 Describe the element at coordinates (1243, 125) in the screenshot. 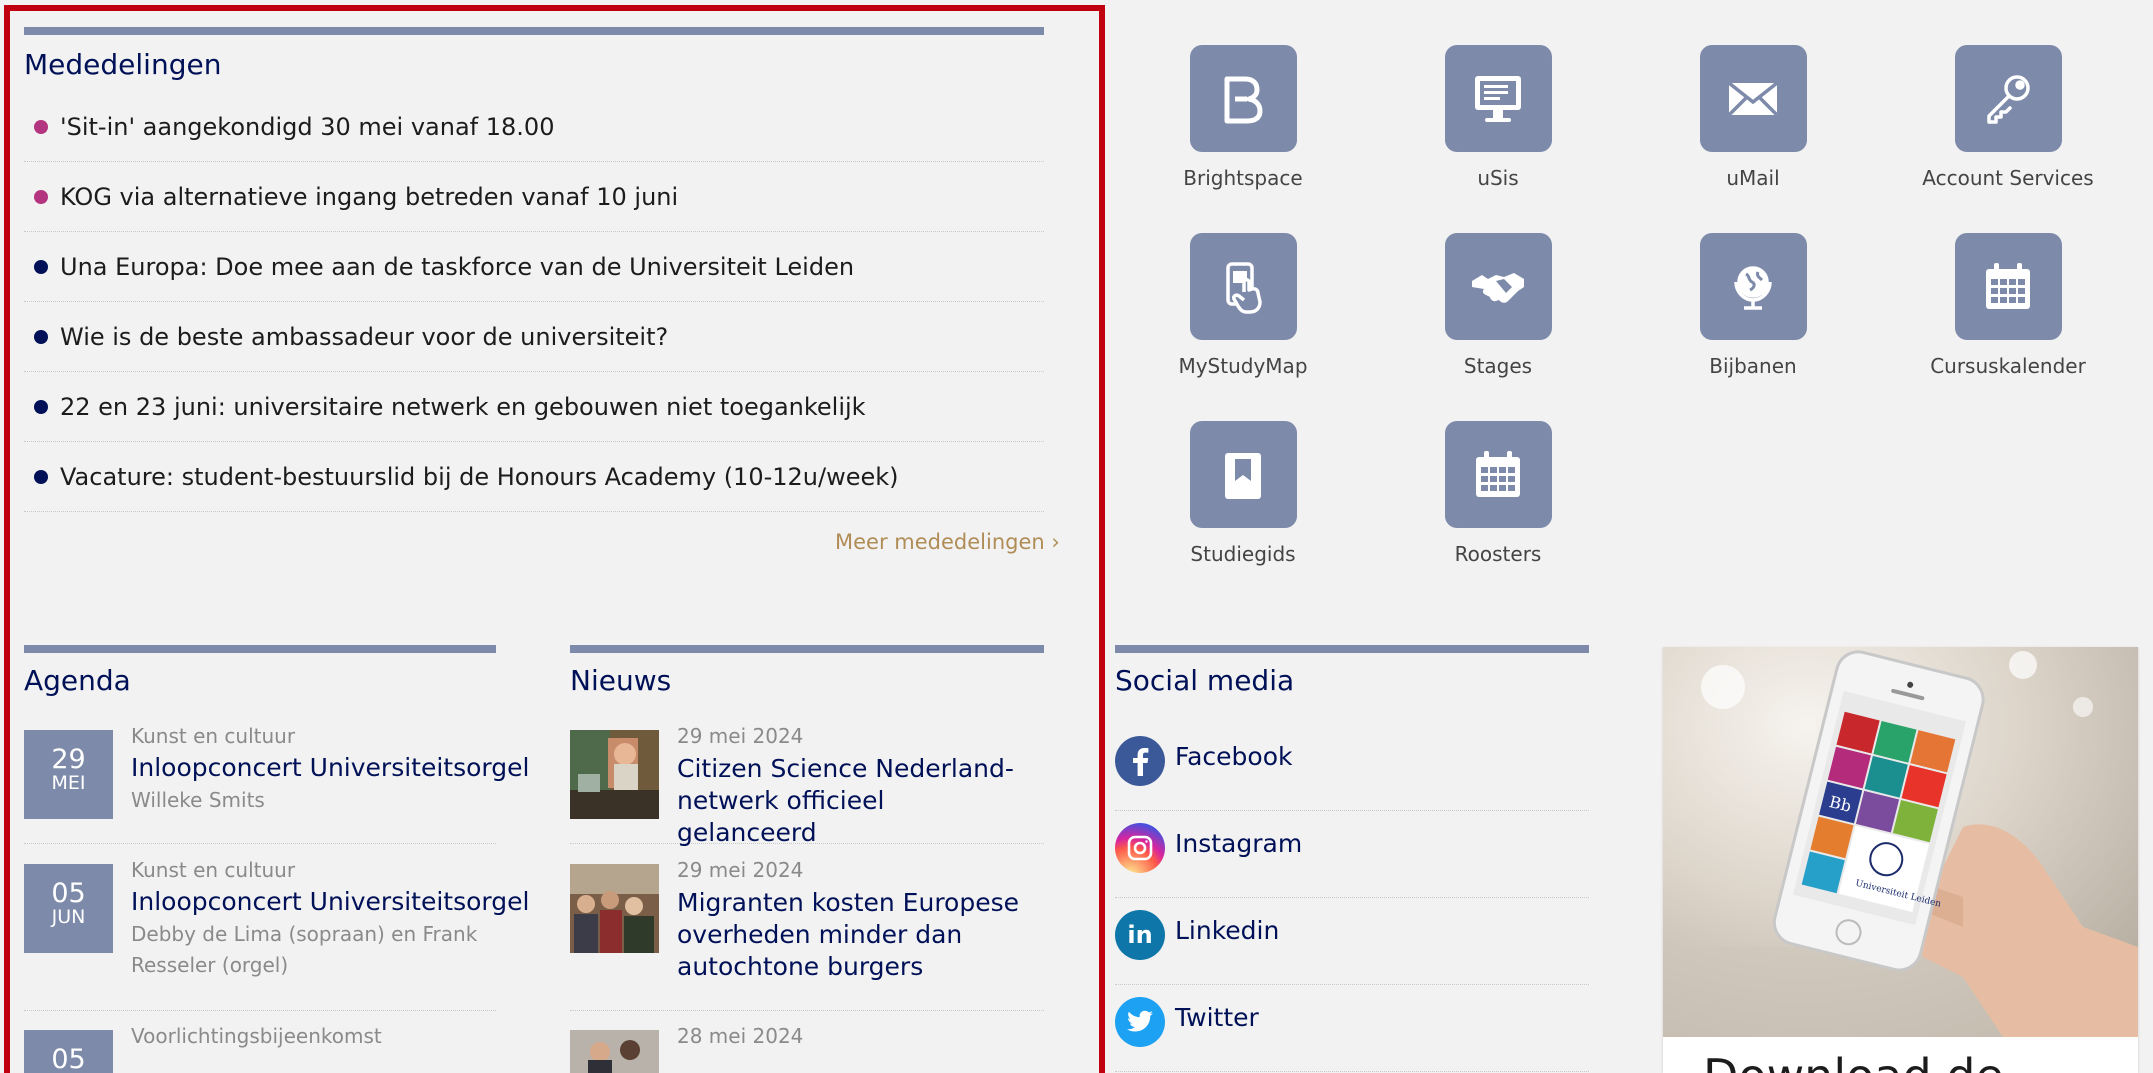

I see `app-tile-brightspace: Brightspace` at that location.